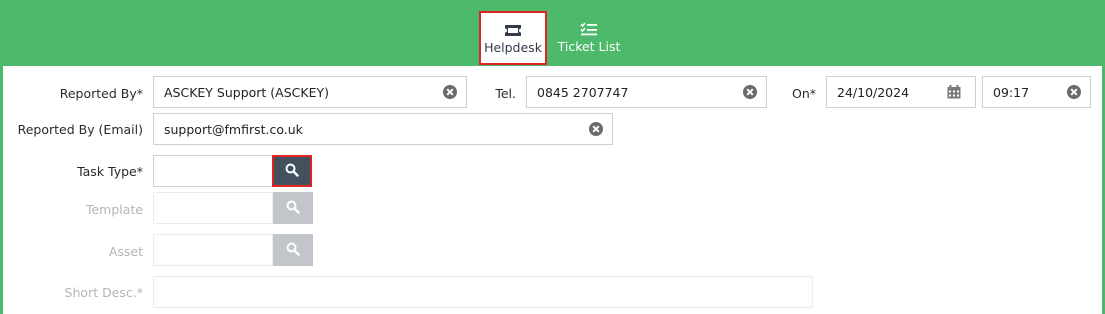  Describe the element at coordinates (803, 93) in the screenshot. I see `on-label: On*` at that location.